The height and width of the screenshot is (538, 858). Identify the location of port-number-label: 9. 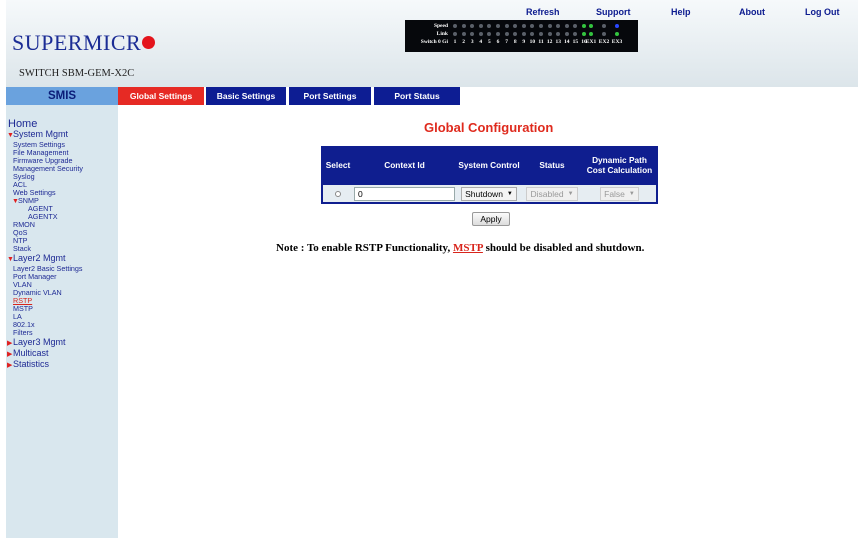
(524, 42).